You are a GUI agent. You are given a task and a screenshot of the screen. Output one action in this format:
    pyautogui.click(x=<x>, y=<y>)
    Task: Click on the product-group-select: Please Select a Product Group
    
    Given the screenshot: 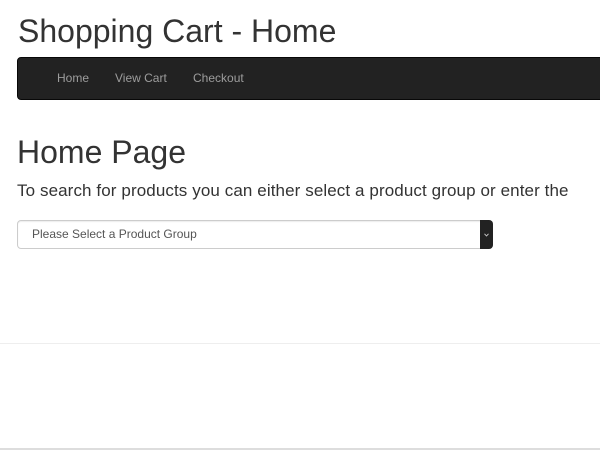 What is the action you would take?
    pyautogui.click(x=255, y=234)
    